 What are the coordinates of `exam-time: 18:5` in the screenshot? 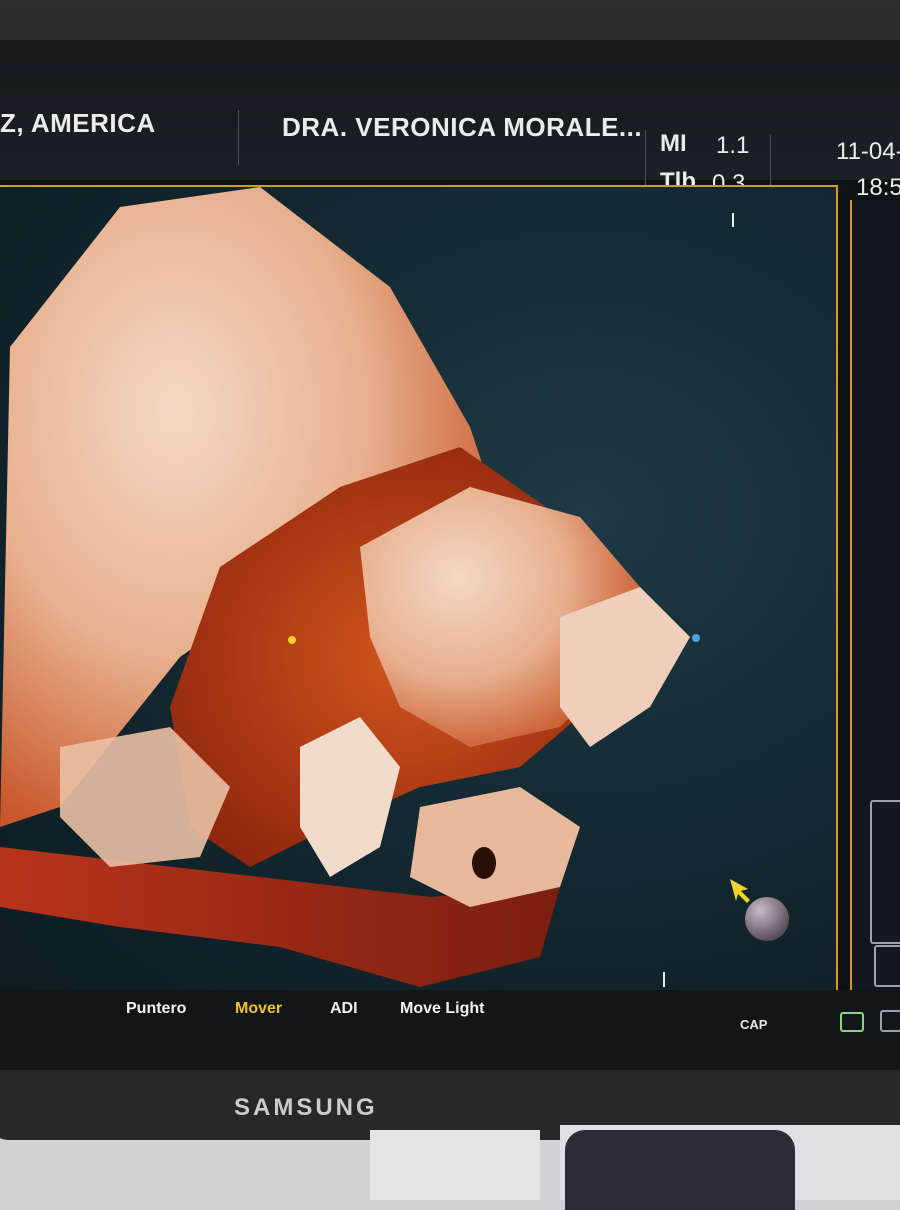 It's located at (878, 187).